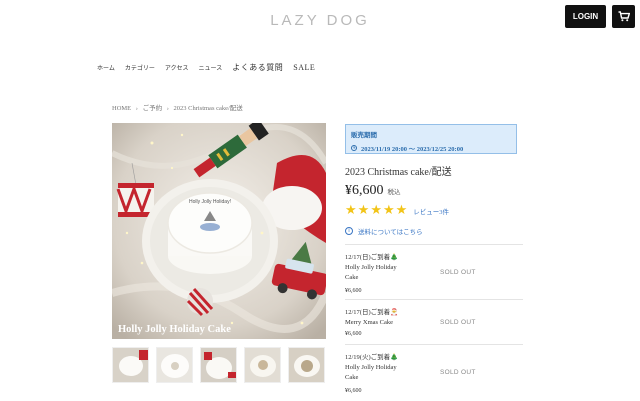 The image size is (640, 401). What do you see at coordinates (372, 257) in the screenshot?
I see `variant-date: 12/17(日)ご到着🎄` at bounding box center [372, 257].